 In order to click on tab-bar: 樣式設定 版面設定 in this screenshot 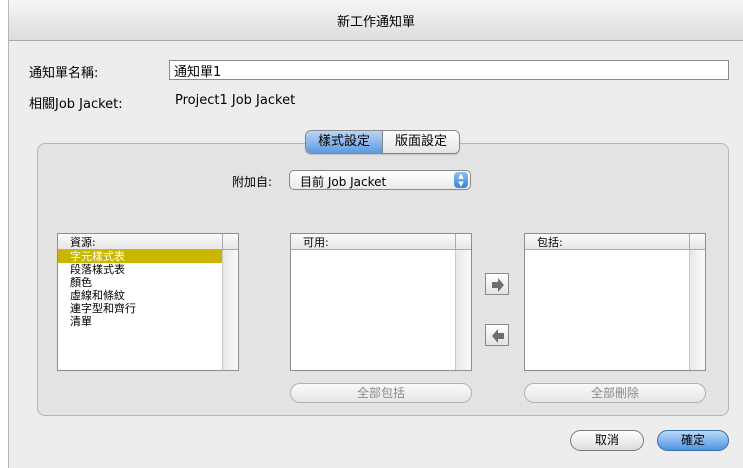, I will do `click(383, 142)`.